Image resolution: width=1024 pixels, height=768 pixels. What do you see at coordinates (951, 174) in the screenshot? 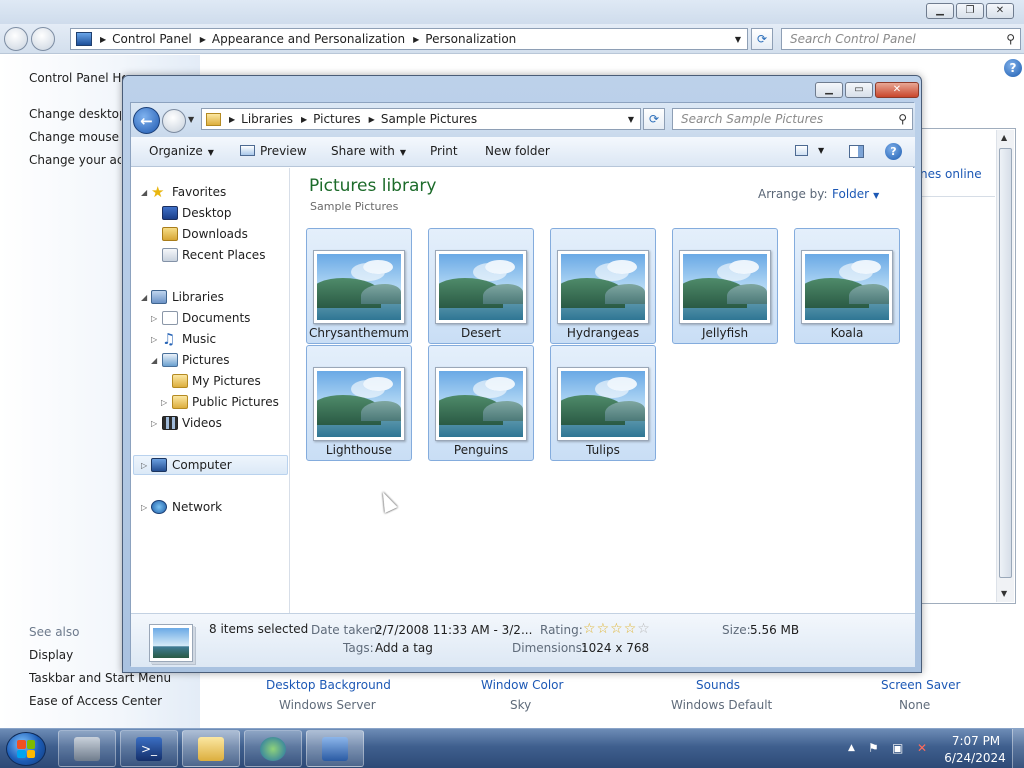
I see `get-more-themes-online-link: nes online` at bounding box center [951, 174].